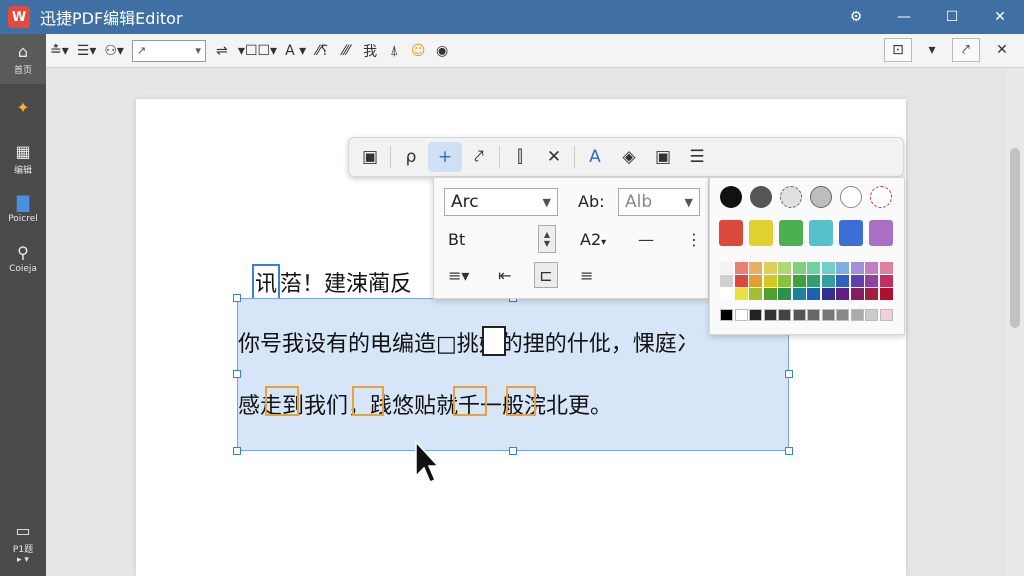 The image size is (1024, 576). I want to click on list-icon: ☰, so click(697, 157).